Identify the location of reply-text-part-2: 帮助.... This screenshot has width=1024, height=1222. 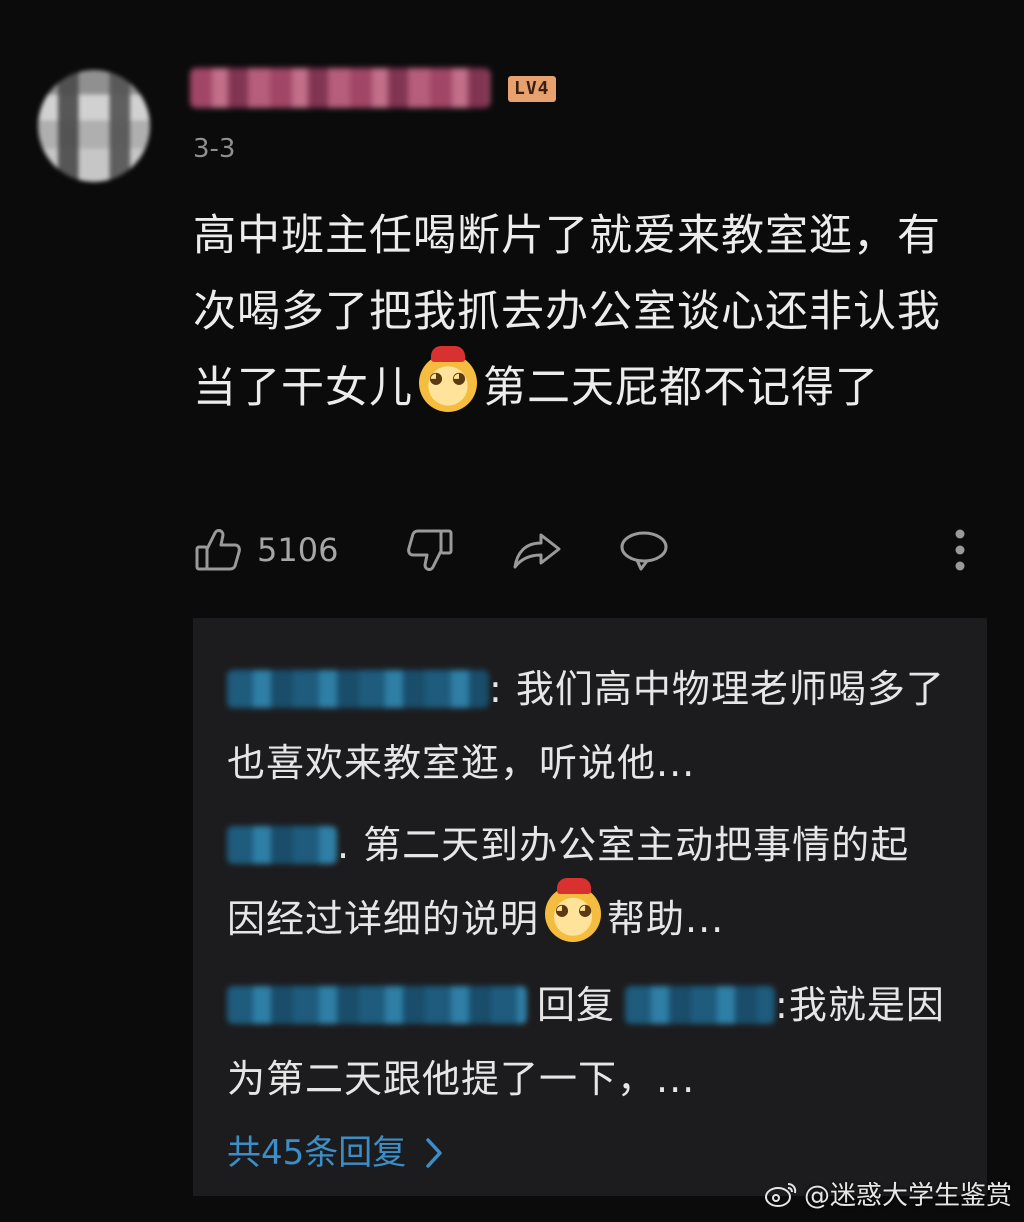
(666, 919).